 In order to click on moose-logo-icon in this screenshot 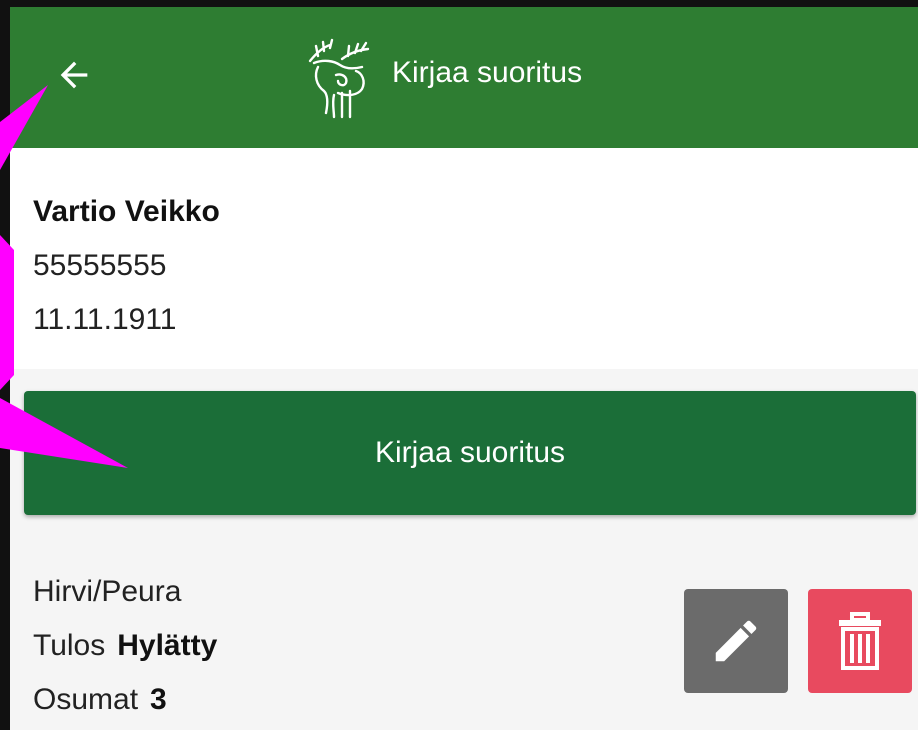, I will do `click(339, 78)`.